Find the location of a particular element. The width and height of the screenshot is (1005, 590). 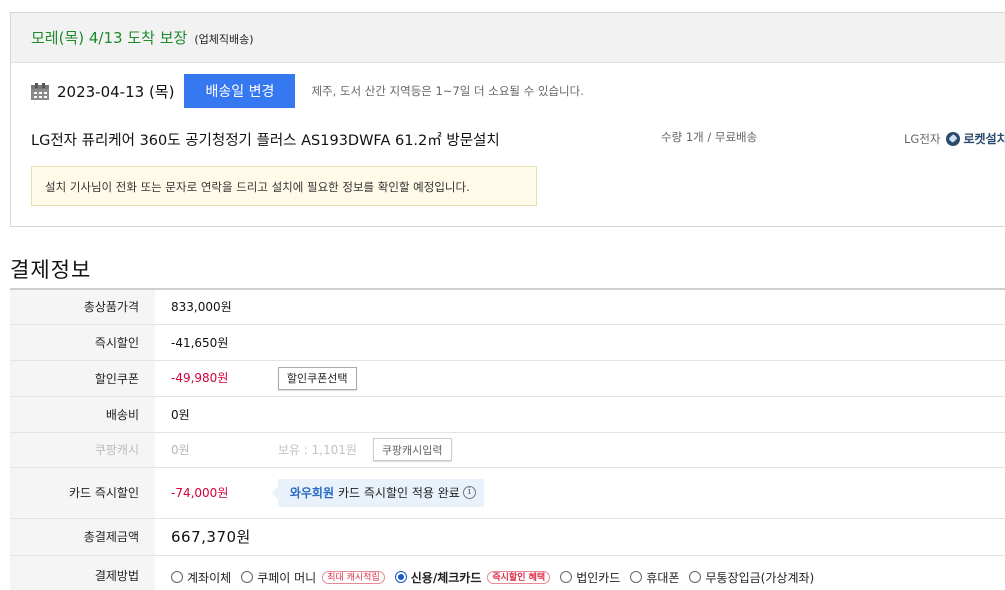

instant-discount-label: 즉시할인 is located at coordinates (82, 342).